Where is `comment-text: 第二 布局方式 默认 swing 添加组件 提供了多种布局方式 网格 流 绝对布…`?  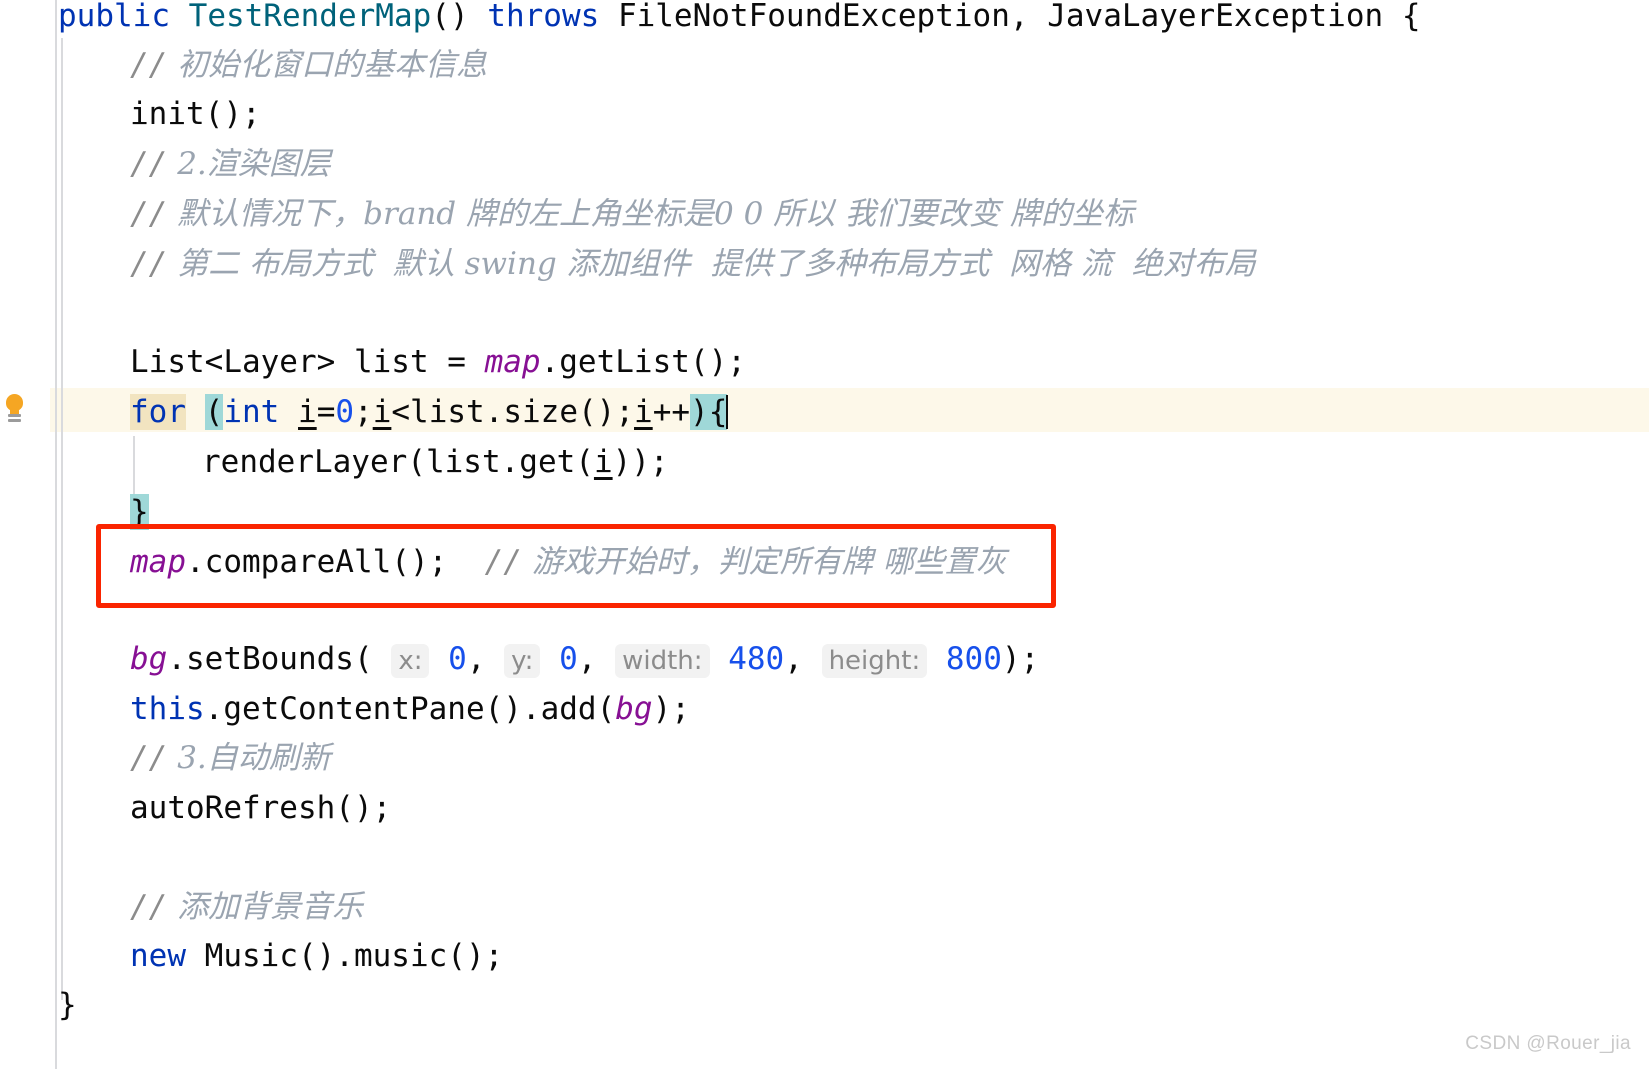
comment-text: 第二 布局方式 默认 swing 添加组件 提供了多种布局方式 网格 流 绝对布… is located at coordinates (716, 264).